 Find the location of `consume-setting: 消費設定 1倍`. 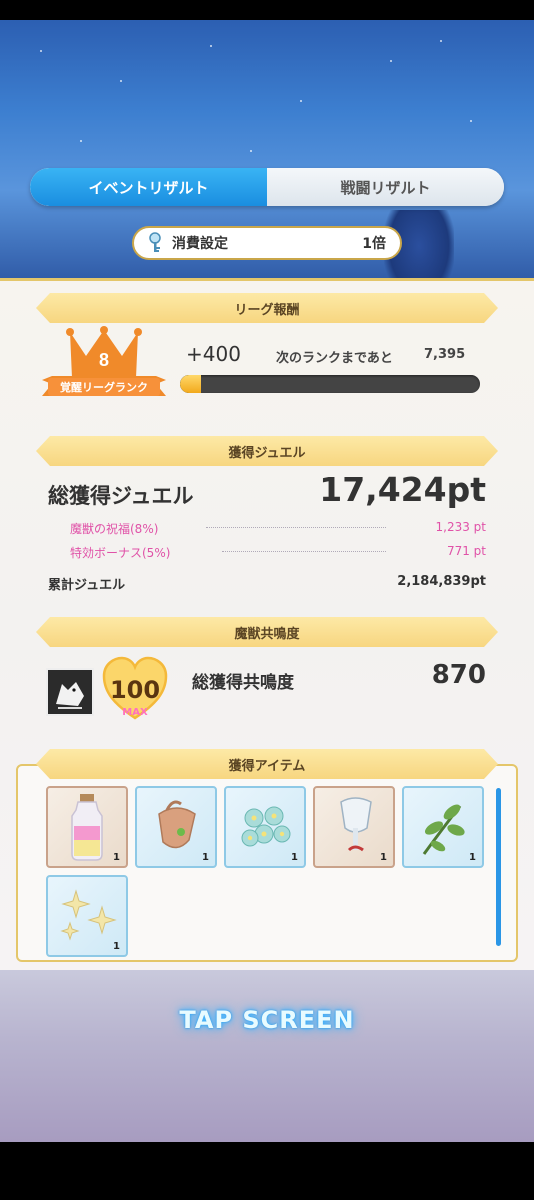

consume-setting: 消費設定 1倍 is located at coordinates (267, 243).